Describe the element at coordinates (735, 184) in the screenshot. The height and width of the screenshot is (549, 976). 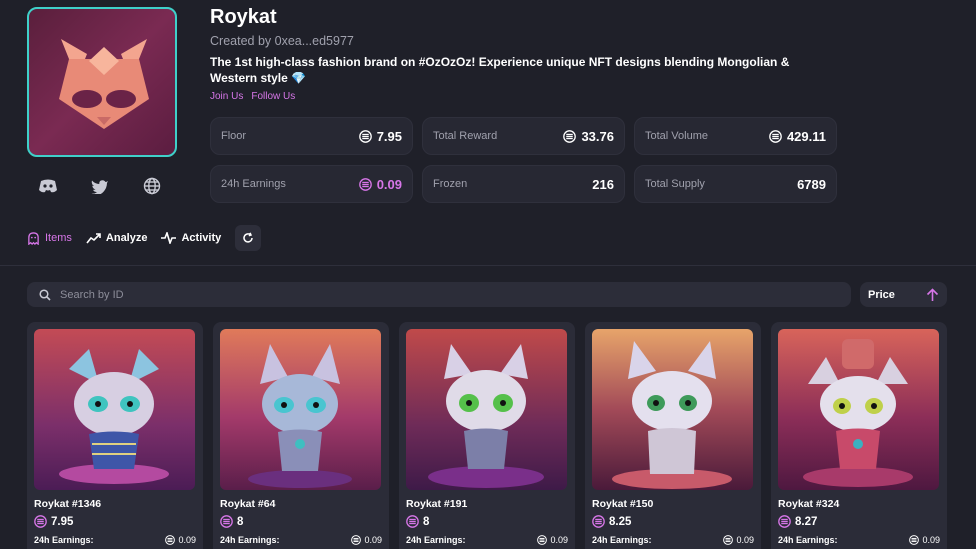
I see `stat-total-supply: Total Supply 6789` at that location.